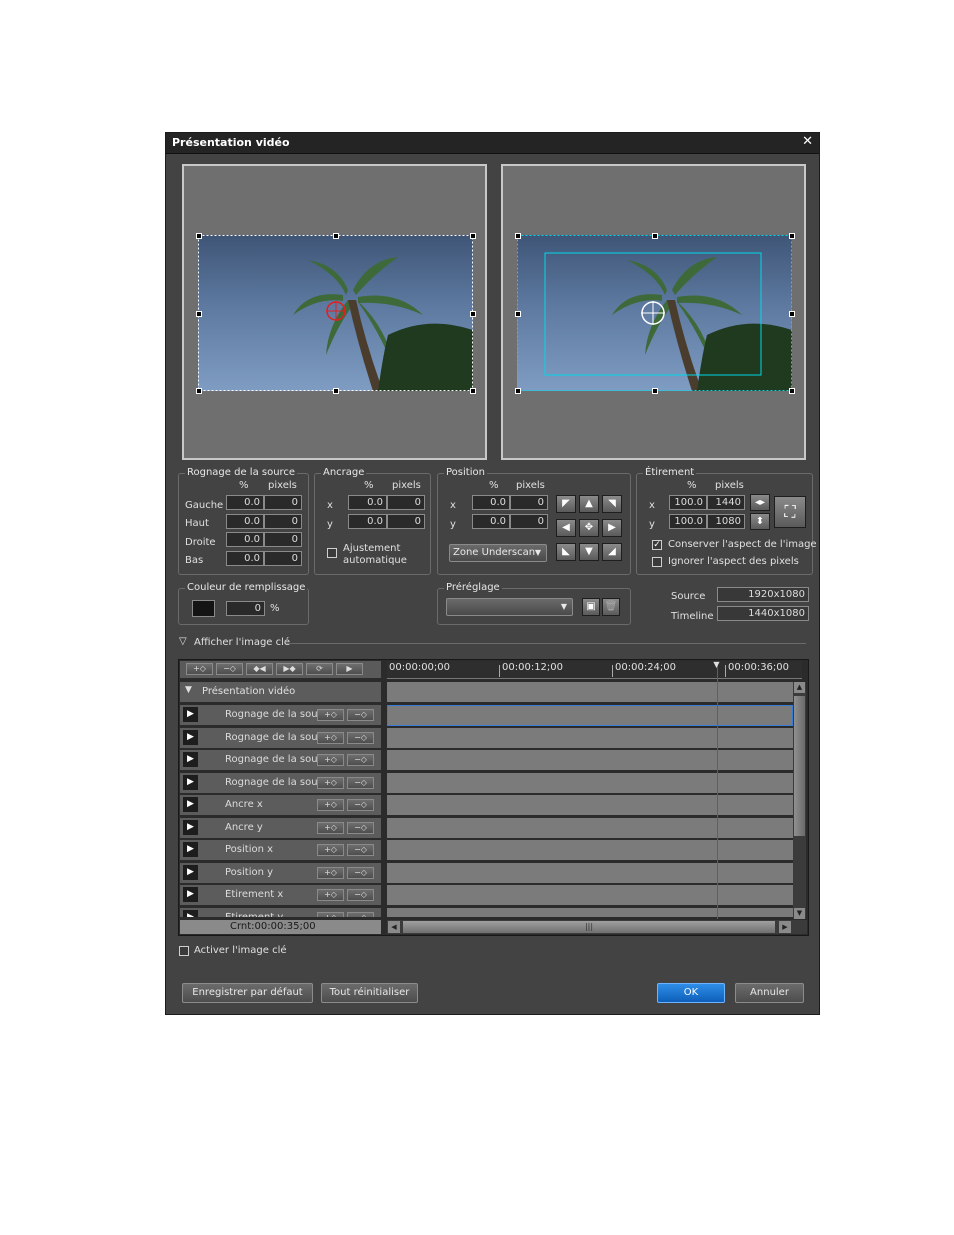 Image resolution: width=954 pixels, height=1235 pixels. I want to click on scroll-left-icon: ◀, so click(394, 927).